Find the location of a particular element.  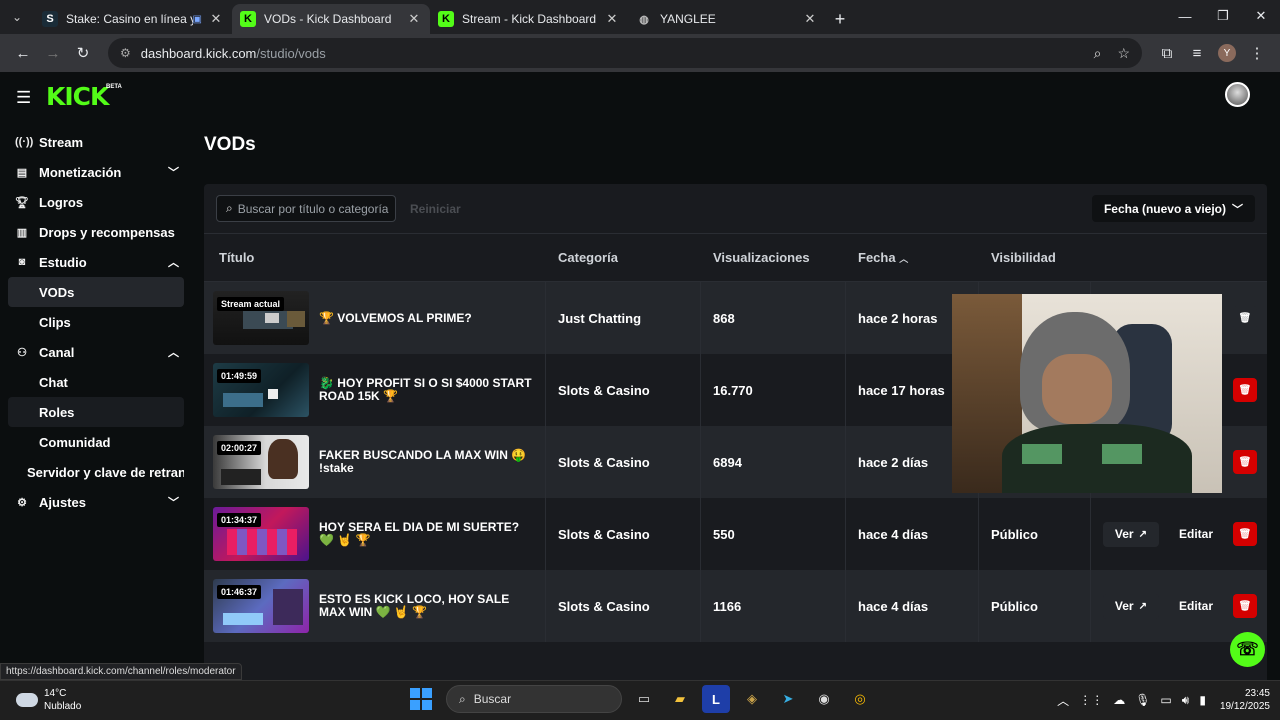

zoom-icon: ⌕ is located at coordinates (1098, 53).